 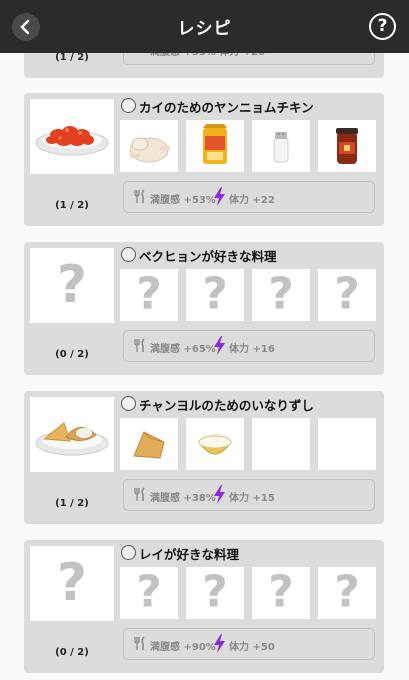 What do you see at coordinates (183, 647) in the screenshot?
I see `satiety-value: 満腹感 +90%` at bounding box center [183, 647].